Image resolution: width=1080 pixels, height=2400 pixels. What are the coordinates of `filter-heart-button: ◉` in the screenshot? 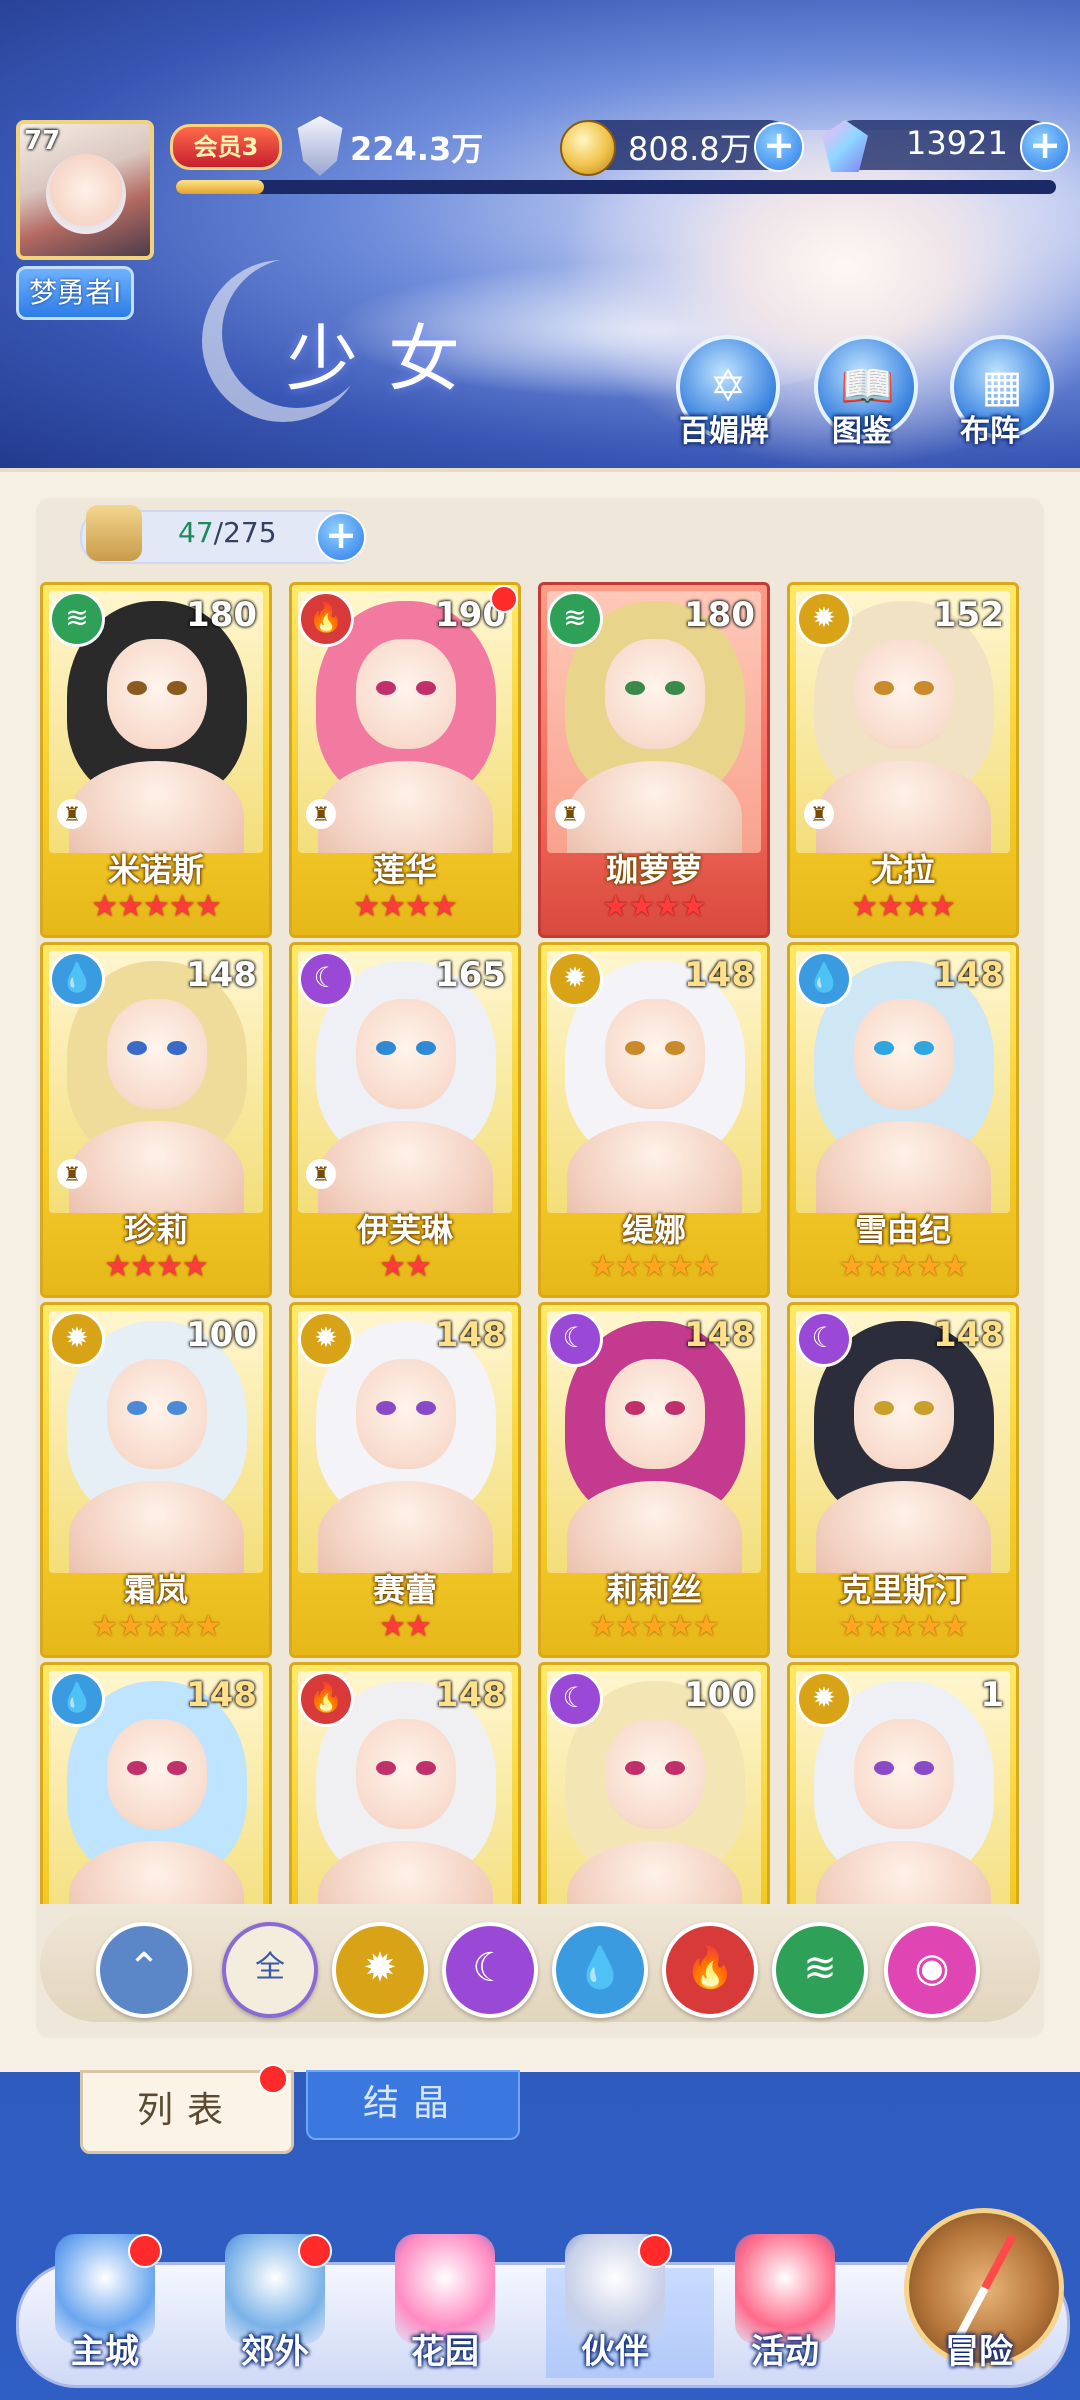 It's located at (932, 1970).